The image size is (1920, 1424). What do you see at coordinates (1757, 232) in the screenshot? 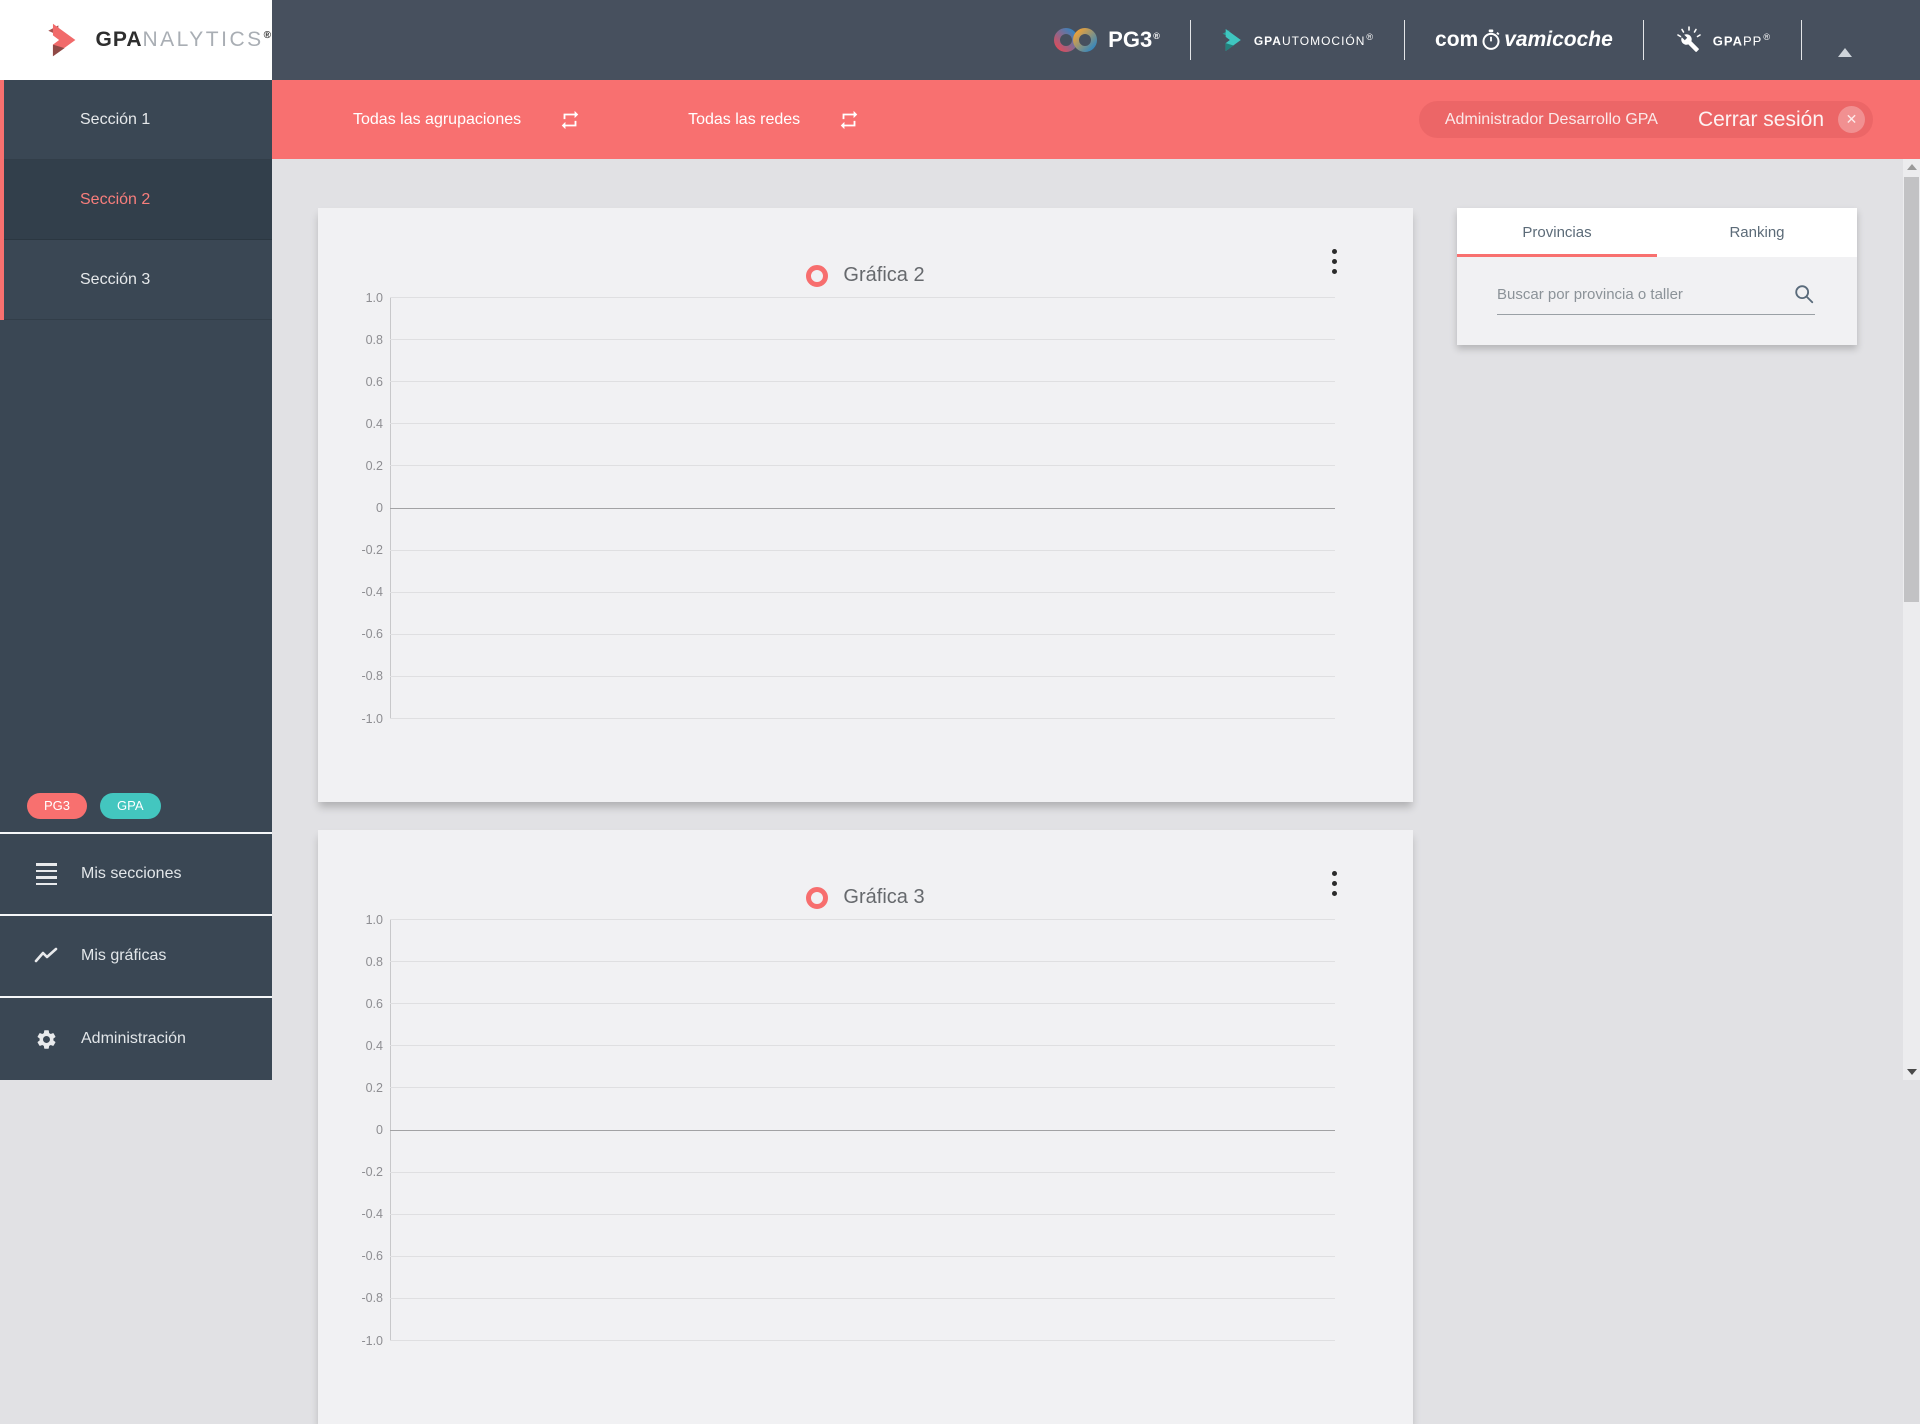
I see `tab-ranking: Ranking` at bounding box center [1757, 232].